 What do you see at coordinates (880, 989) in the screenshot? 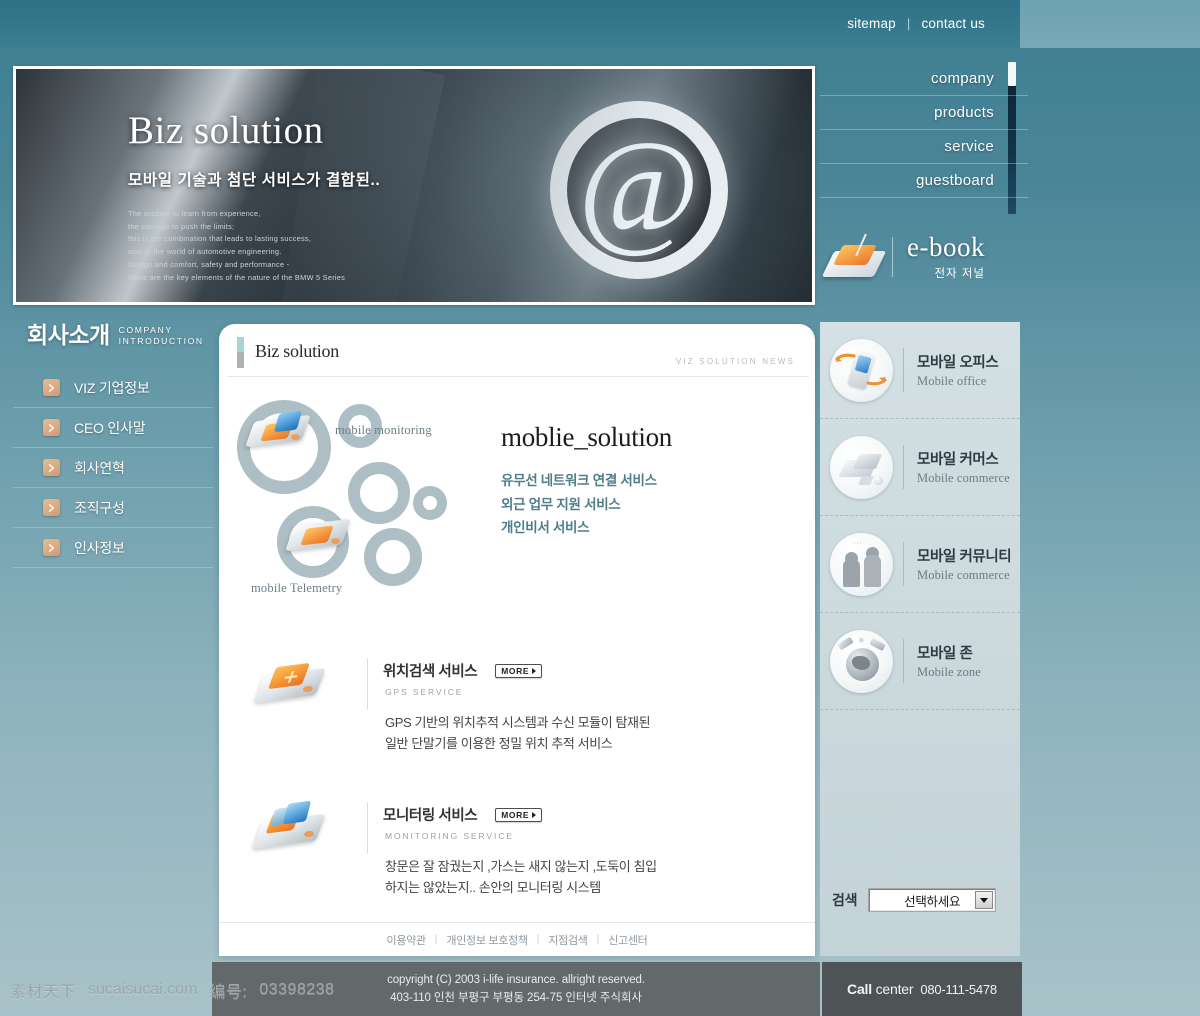
I see `call-center-label: Call center` at bounding box center [880, 989].